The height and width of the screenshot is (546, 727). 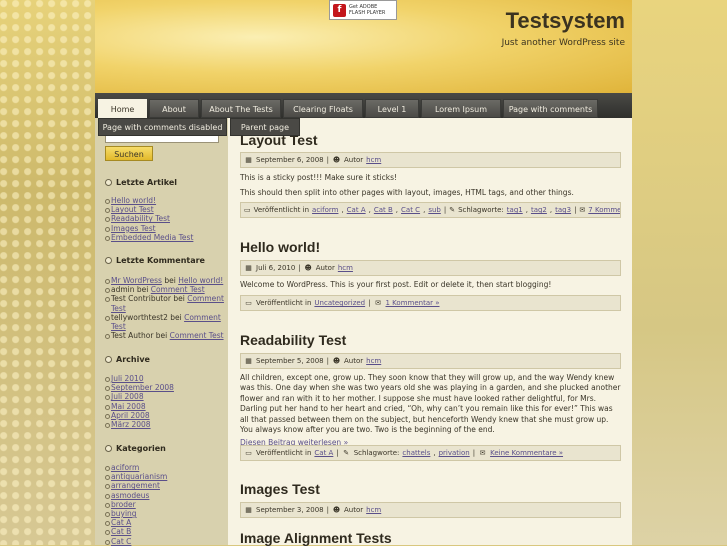 What do you see at coordinates (130, 495) in the screenshot?
I see `category-link: asmodeus` at bounding box center [130, 495].